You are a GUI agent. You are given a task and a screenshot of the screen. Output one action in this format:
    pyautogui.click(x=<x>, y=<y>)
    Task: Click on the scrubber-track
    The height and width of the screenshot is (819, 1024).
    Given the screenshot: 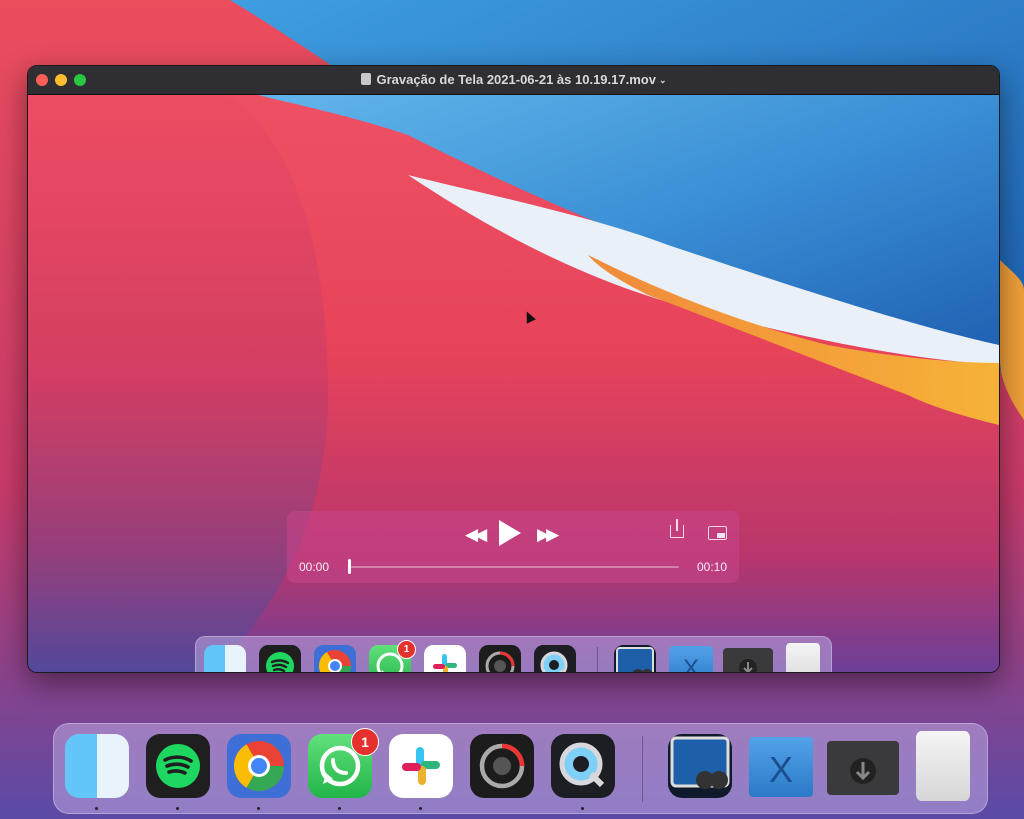 What is the action you would take?
    pyautogui.click(x=514, y=567)
    